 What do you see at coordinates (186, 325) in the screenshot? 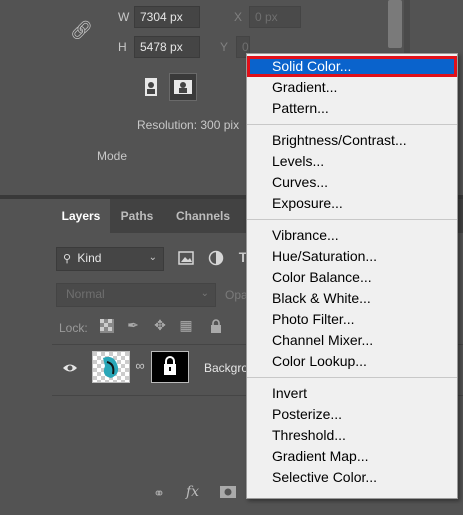
I see `lock-artboard-icon: ▦` at bounding box center [186, 325].